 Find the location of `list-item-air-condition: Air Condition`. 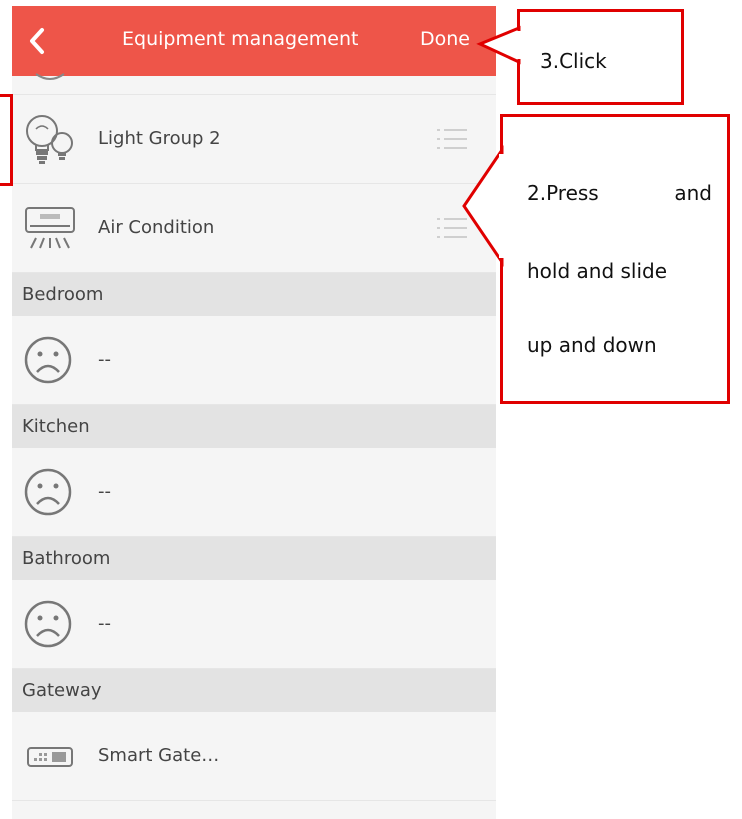

list-item-air-condition: Air Condition is located at coordinates (254, 228).